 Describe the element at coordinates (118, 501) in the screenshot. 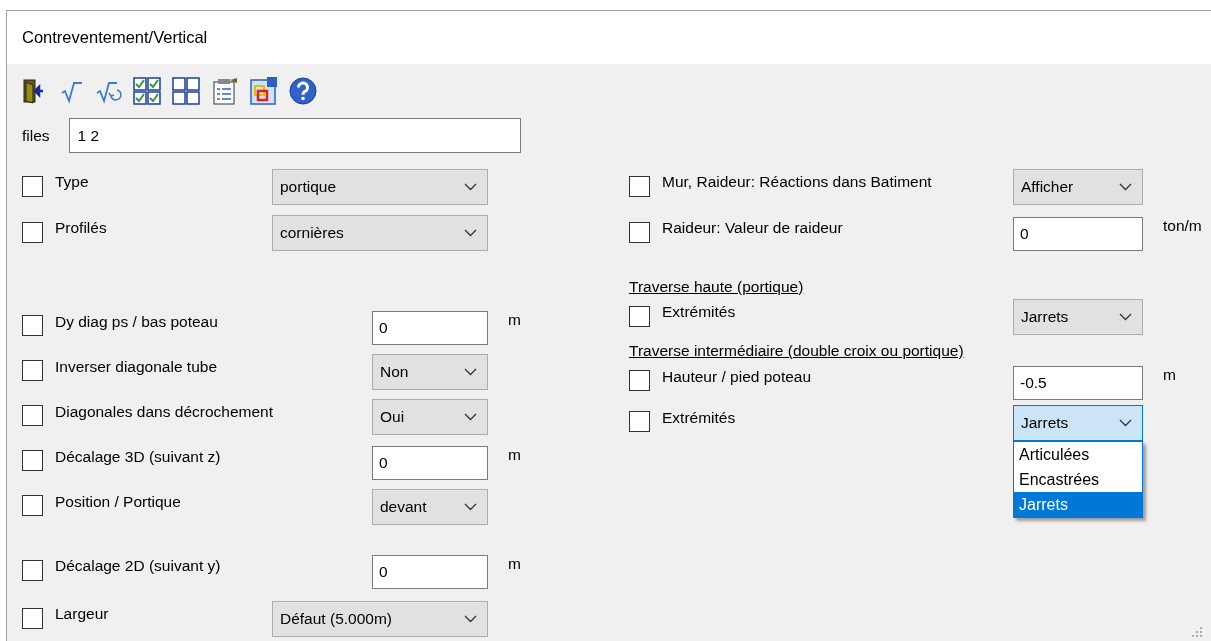

I see `field-label: Position / Portique` at that location.